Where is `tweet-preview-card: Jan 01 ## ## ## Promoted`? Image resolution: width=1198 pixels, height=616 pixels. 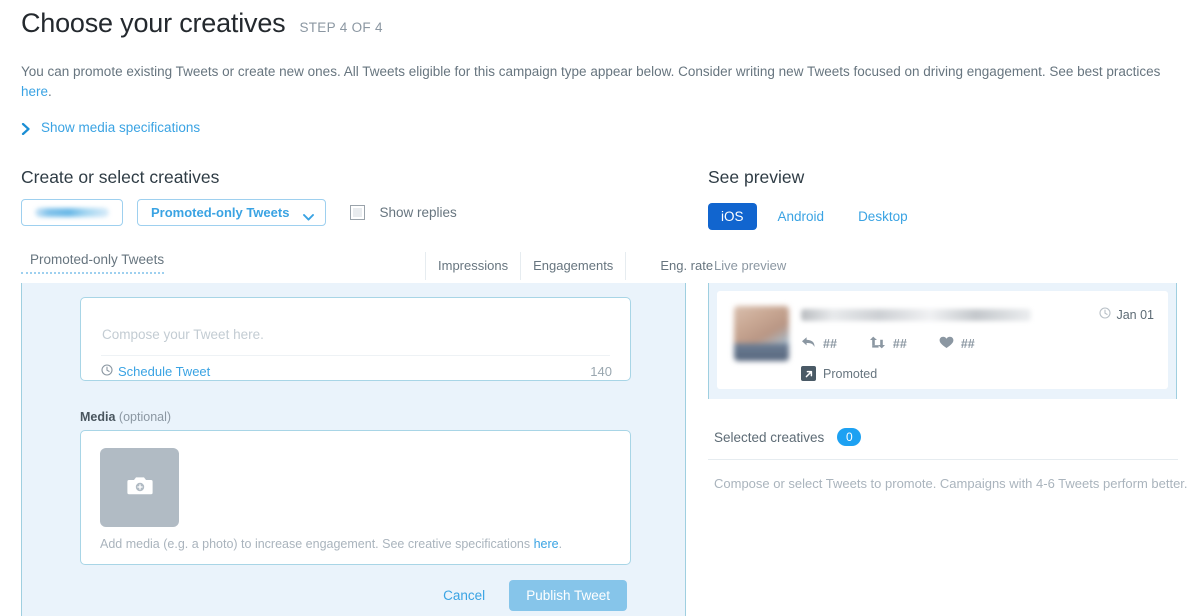 tweet-preview-card: Jan 01 ## ## ## Promoted is located at coordinates (942, 340).